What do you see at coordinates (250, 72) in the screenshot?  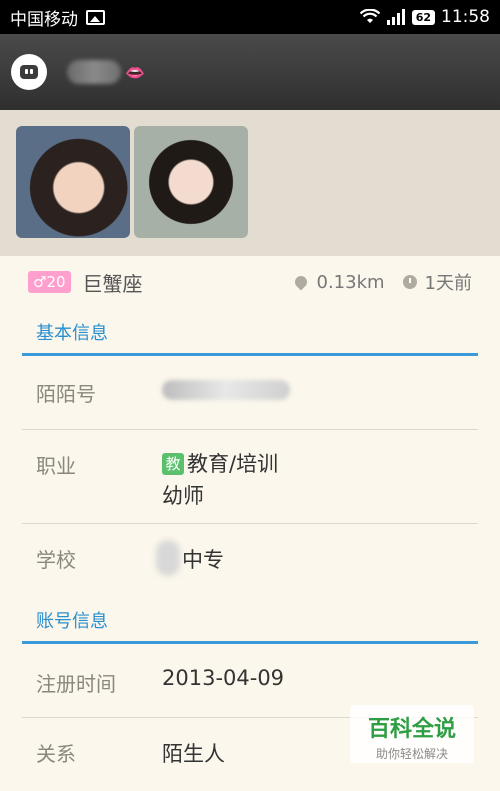 I see `profile-header: 👄` at bounding box center [250, 72].